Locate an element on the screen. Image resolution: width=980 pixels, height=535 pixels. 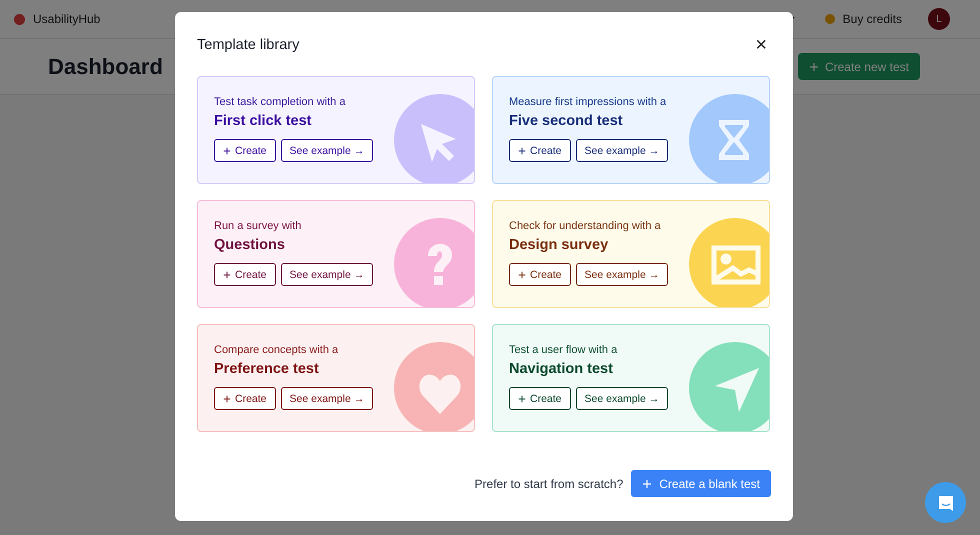
logo-icon is located at coordinates (19, 19).